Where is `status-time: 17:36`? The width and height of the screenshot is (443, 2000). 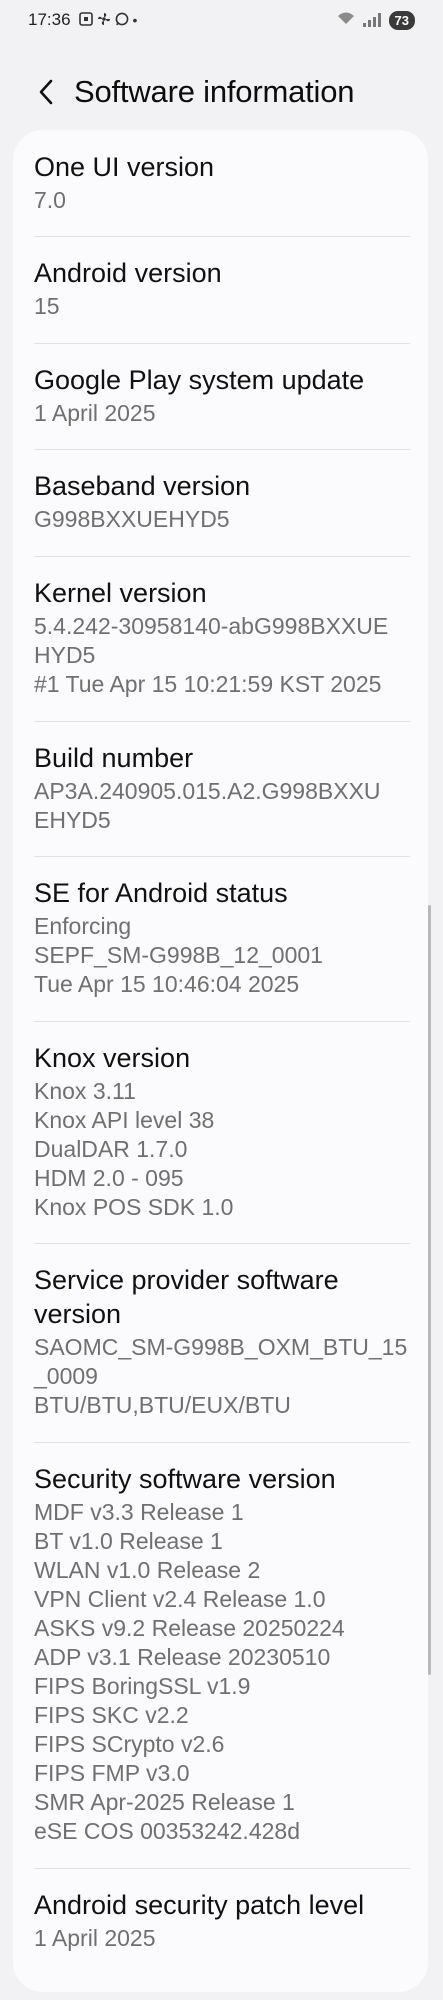
status-time: 17:36 is located at coordinates (49, 19).